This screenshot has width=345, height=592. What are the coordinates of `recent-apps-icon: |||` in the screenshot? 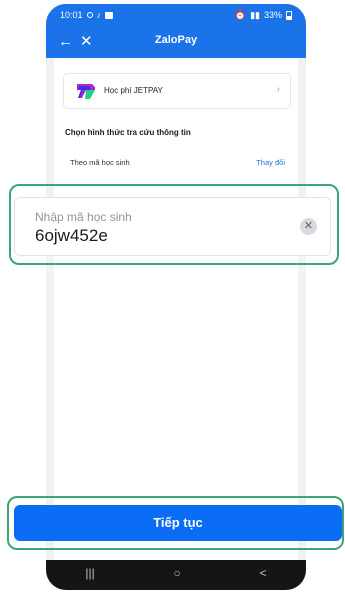 It's located at (89, 573).